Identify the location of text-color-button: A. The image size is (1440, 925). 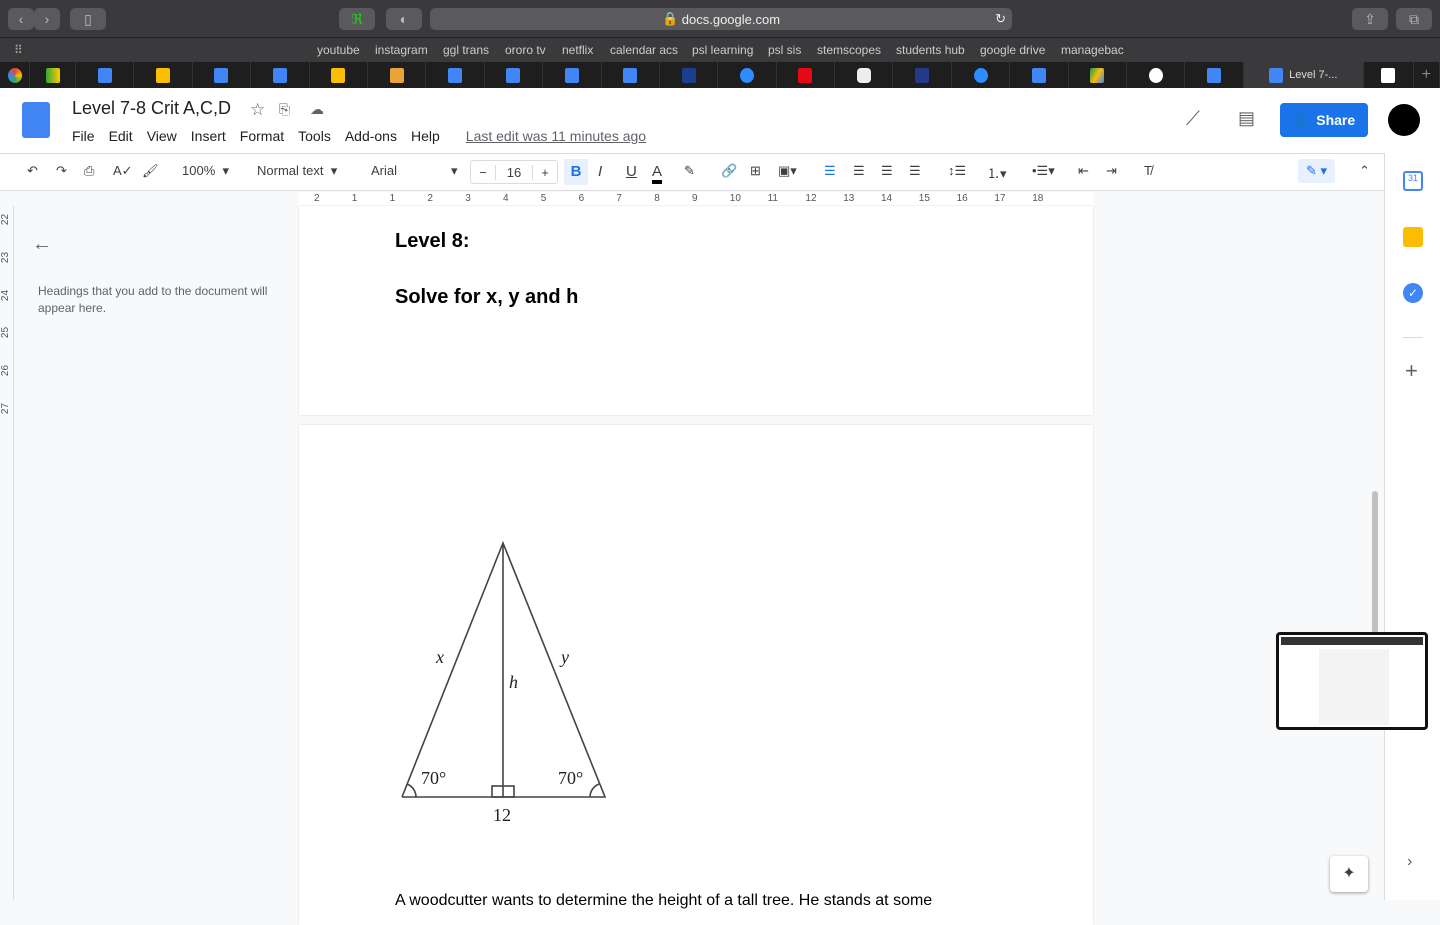
(657, 173).